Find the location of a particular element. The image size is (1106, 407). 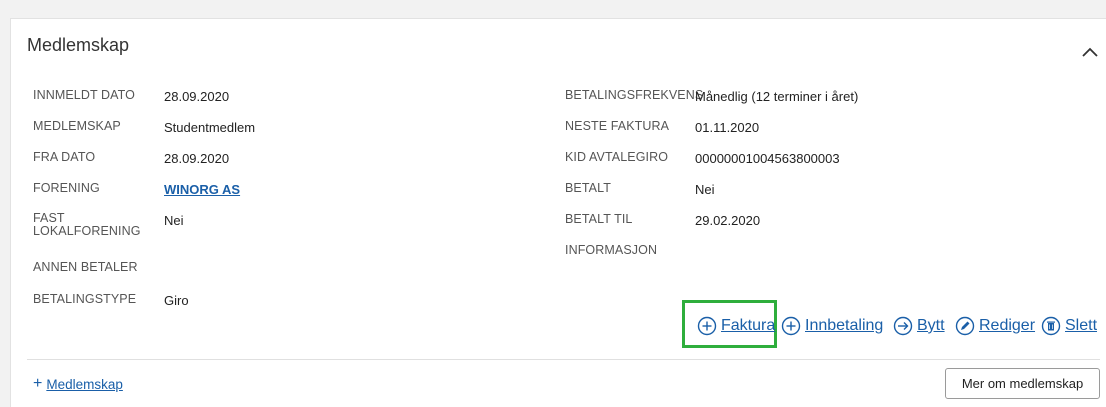

trash-circle-icon is located at coordinates (1051, 326).